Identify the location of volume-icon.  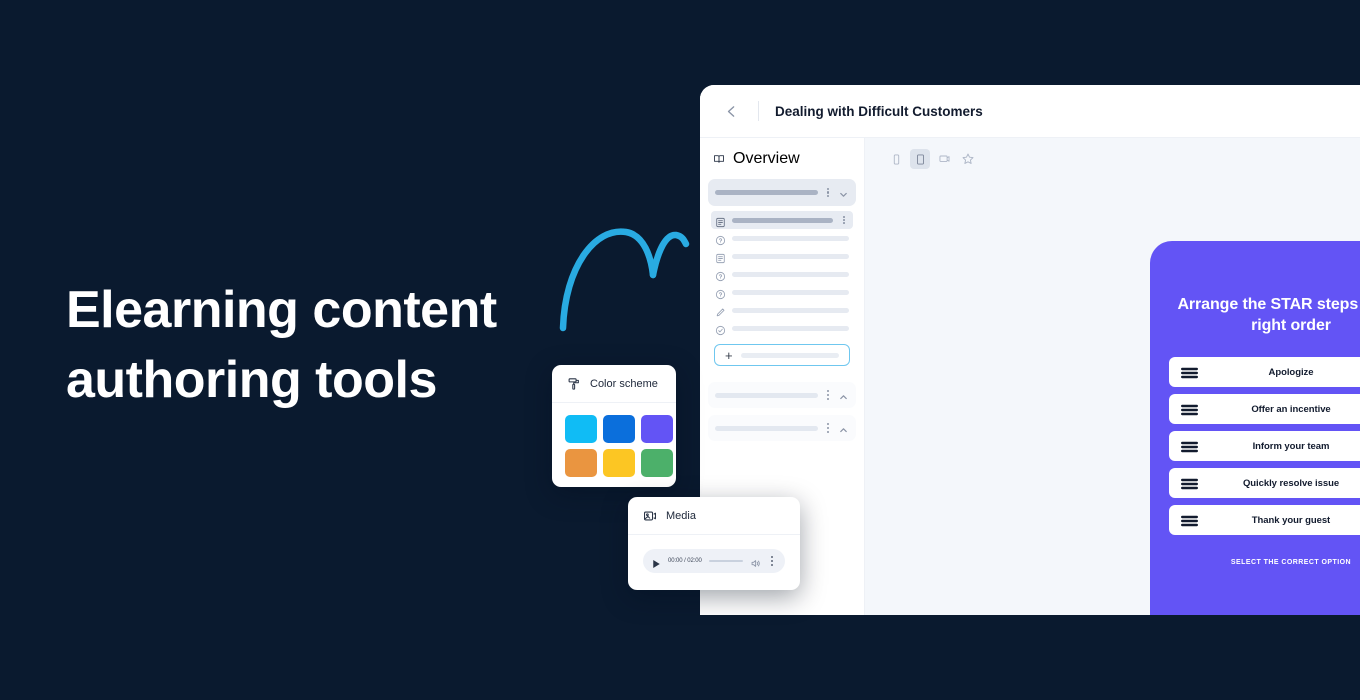
(755, 561).